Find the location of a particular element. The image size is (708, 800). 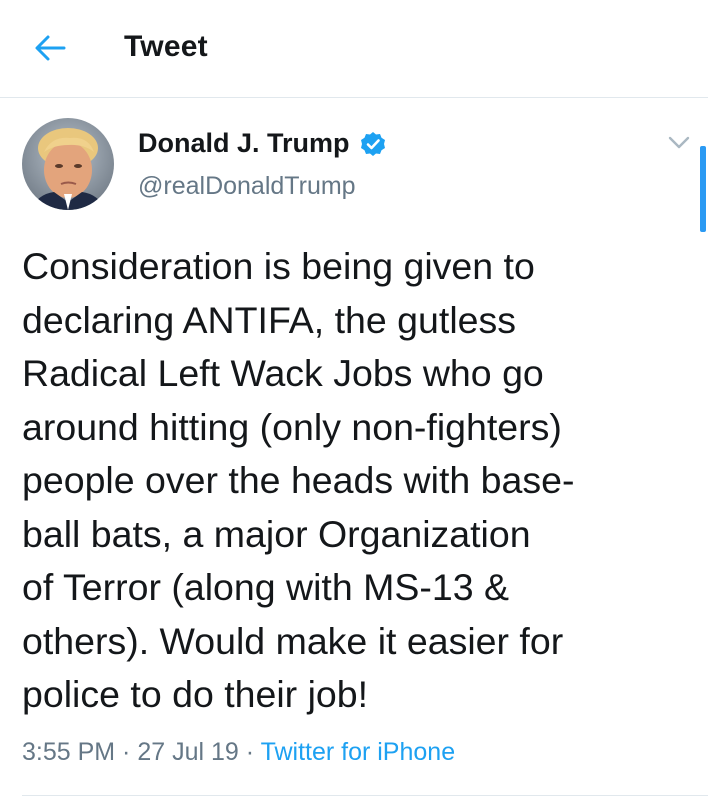

tweet-date: 27 Jul 19 is located at coordinates (188, 752).